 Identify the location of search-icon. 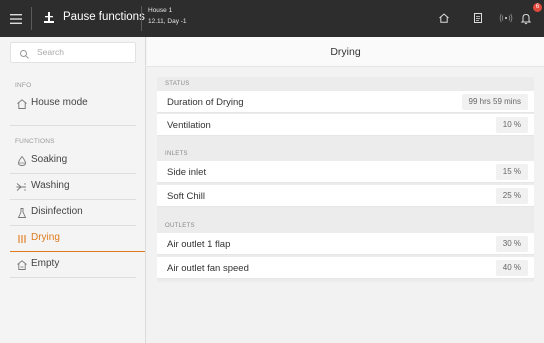
(24, 53).